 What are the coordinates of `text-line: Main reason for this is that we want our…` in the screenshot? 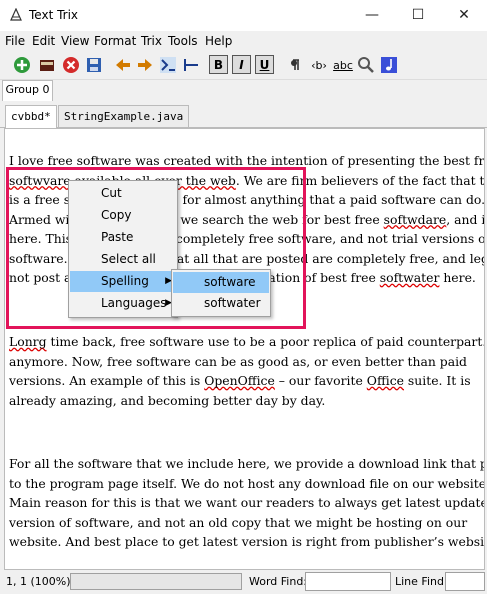 It's located at (247, 502).